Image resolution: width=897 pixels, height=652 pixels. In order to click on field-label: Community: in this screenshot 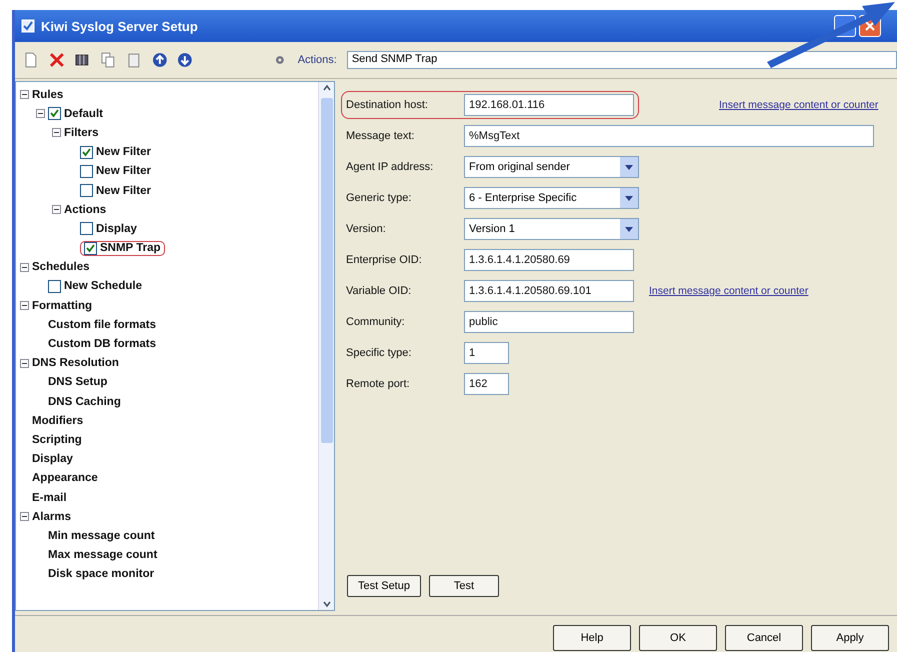, I will do `click(376, 322)`.